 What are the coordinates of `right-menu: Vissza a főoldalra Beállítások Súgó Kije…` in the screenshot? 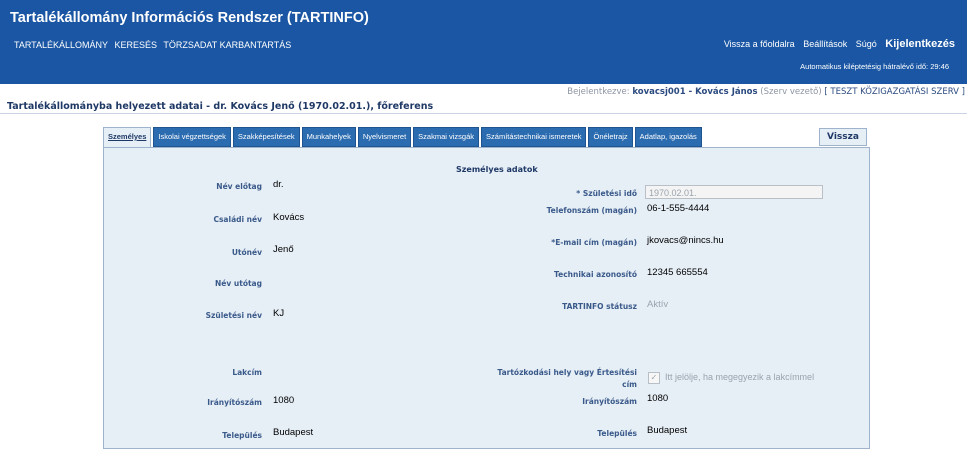 It's located at (836, 44).